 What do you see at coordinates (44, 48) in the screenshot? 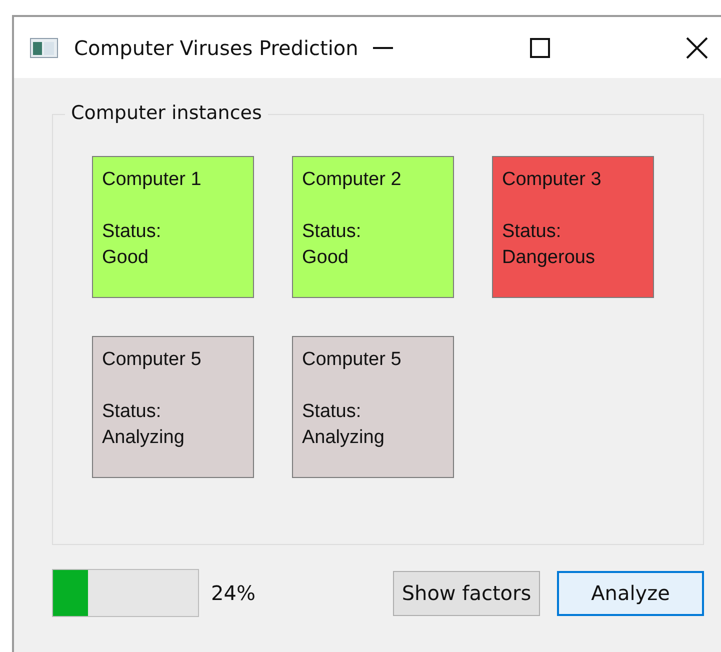
I see `window-icon` at bounding box center [44, 48].